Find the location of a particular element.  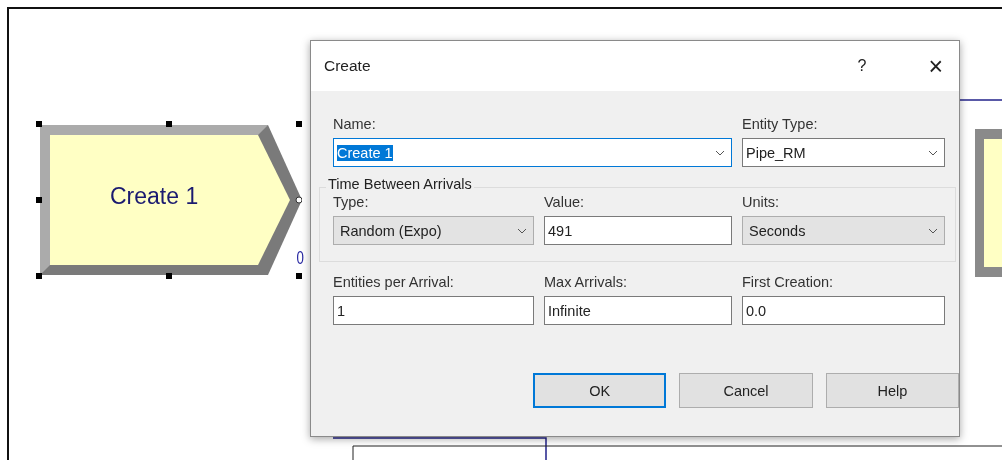

field-label: Entity Type: is located at coordinates (780, 124).